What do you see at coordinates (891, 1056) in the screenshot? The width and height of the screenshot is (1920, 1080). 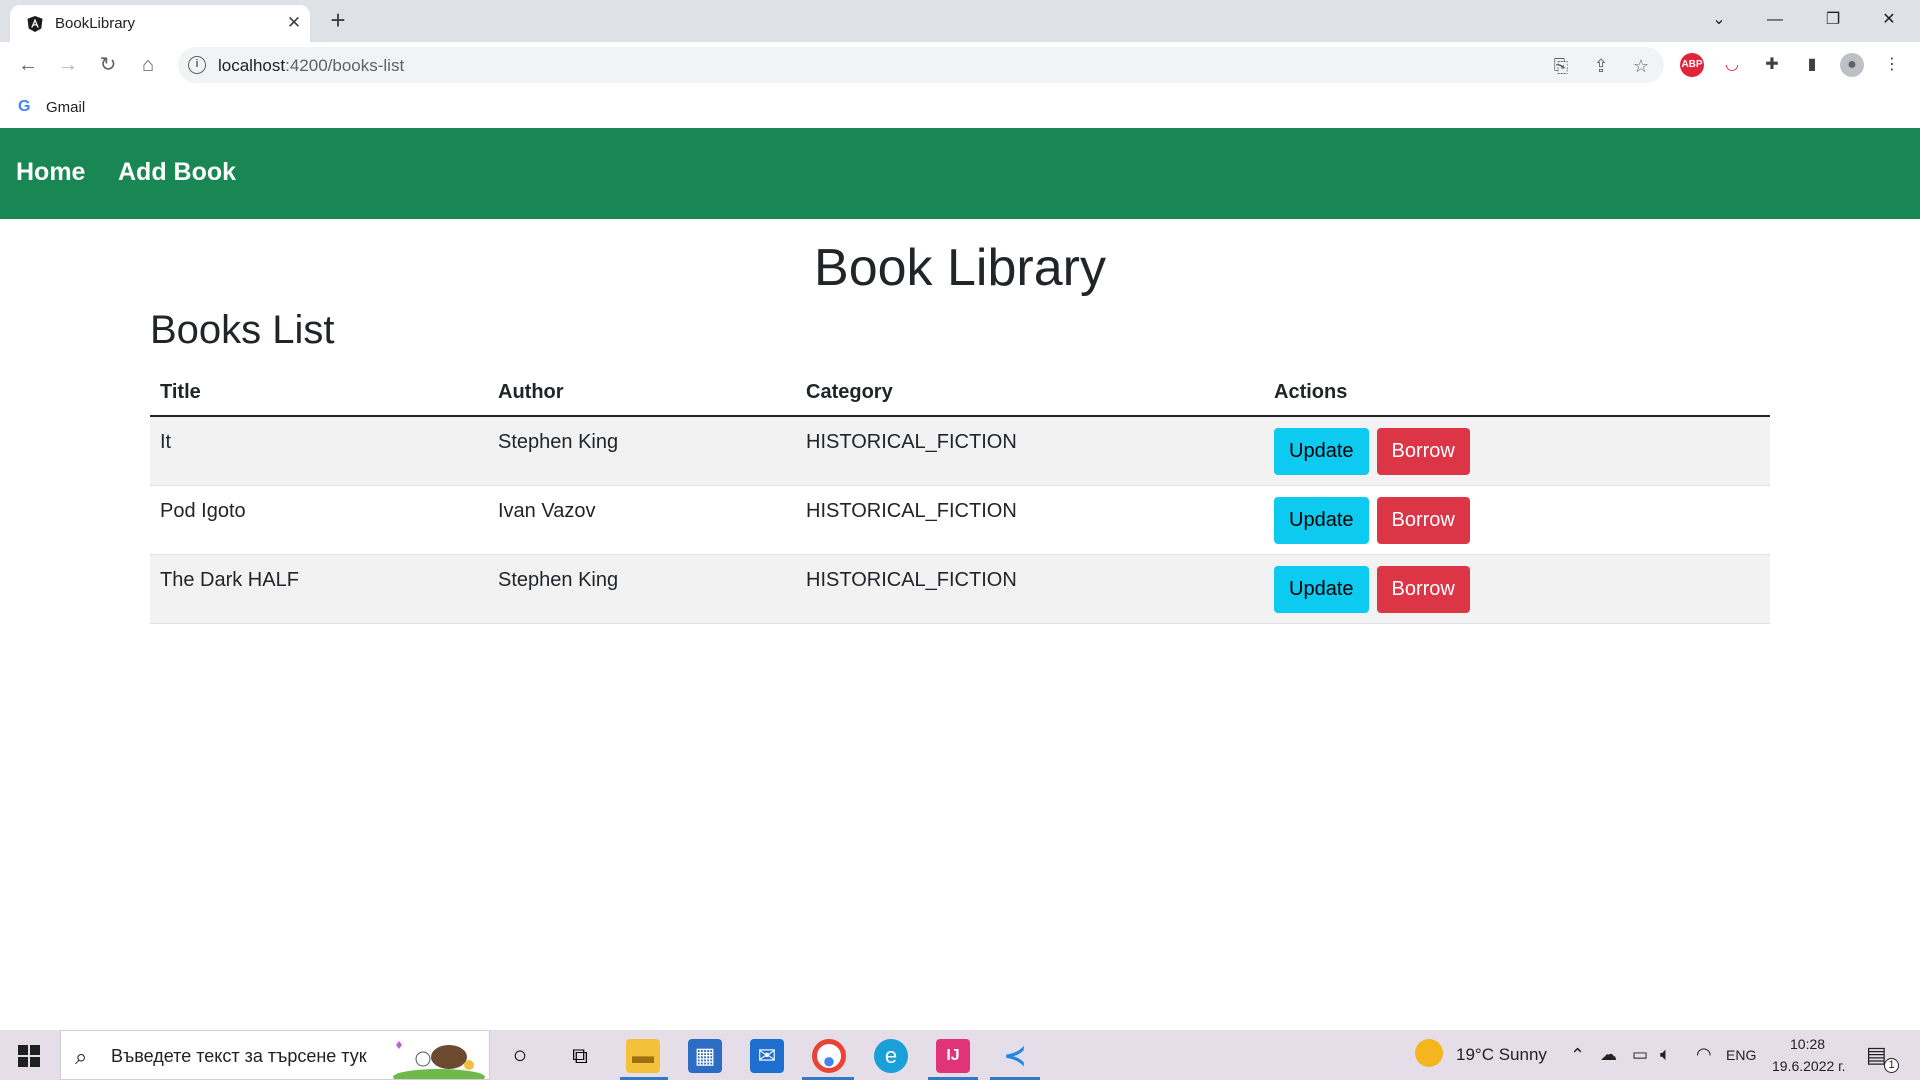 I see `edge-icon: e` at bounding box center [891, 1056].